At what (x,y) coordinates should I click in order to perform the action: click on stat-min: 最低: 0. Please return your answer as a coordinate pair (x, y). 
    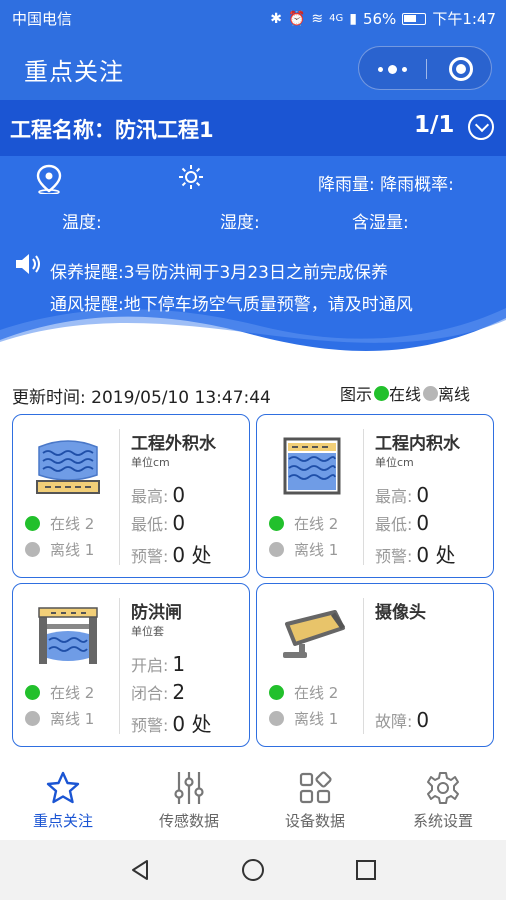
    Looking at the image, I should click on (158, 523).